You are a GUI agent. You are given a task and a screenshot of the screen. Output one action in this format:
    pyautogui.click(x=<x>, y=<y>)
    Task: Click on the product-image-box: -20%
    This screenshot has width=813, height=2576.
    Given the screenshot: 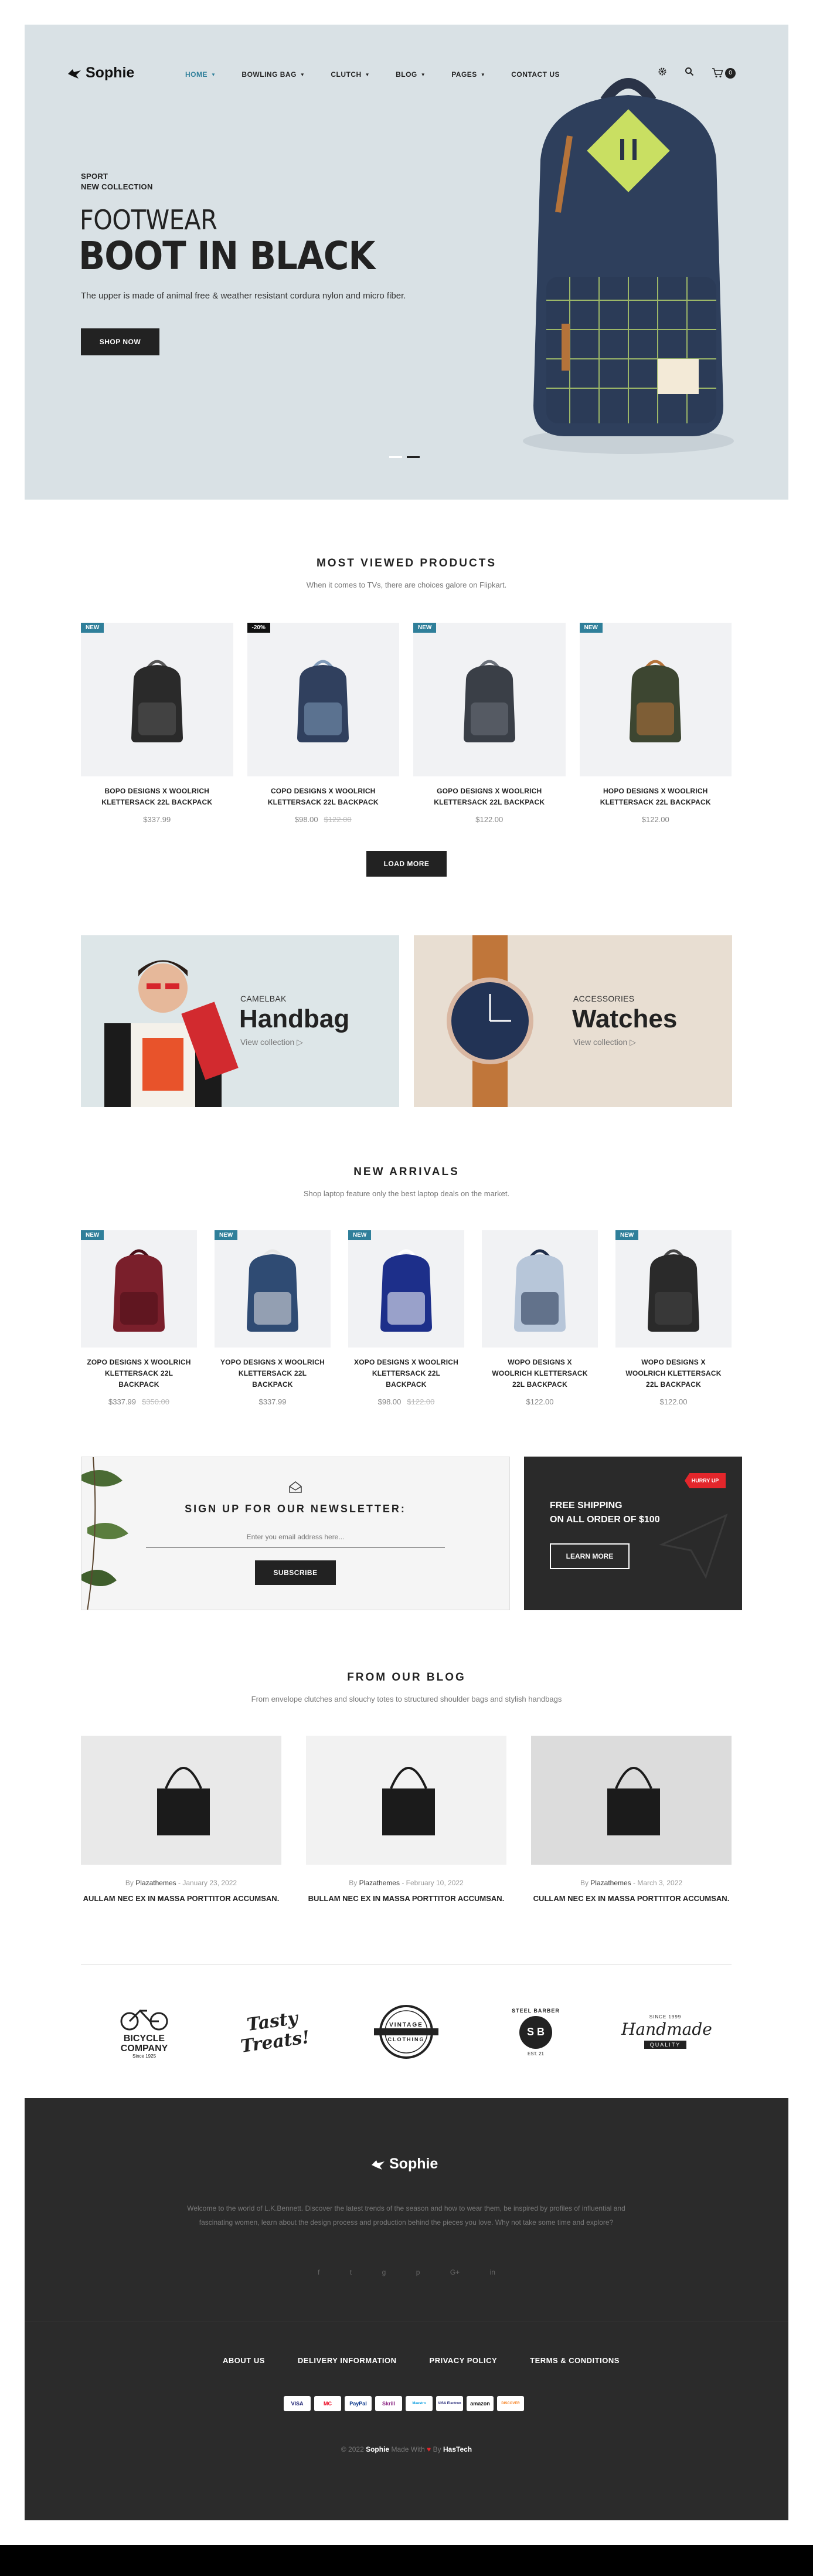 What is the action you would take?
    pyautogui.click(x=323, y=699)
    